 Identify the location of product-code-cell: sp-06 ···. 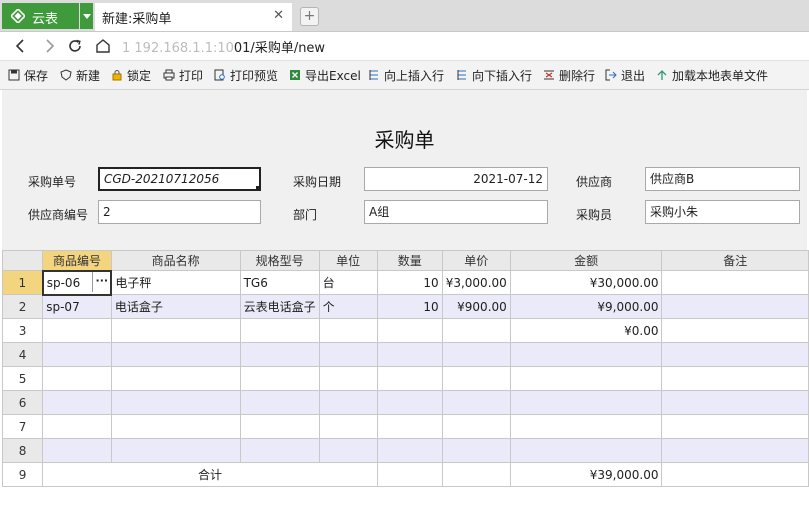
(77, 282).